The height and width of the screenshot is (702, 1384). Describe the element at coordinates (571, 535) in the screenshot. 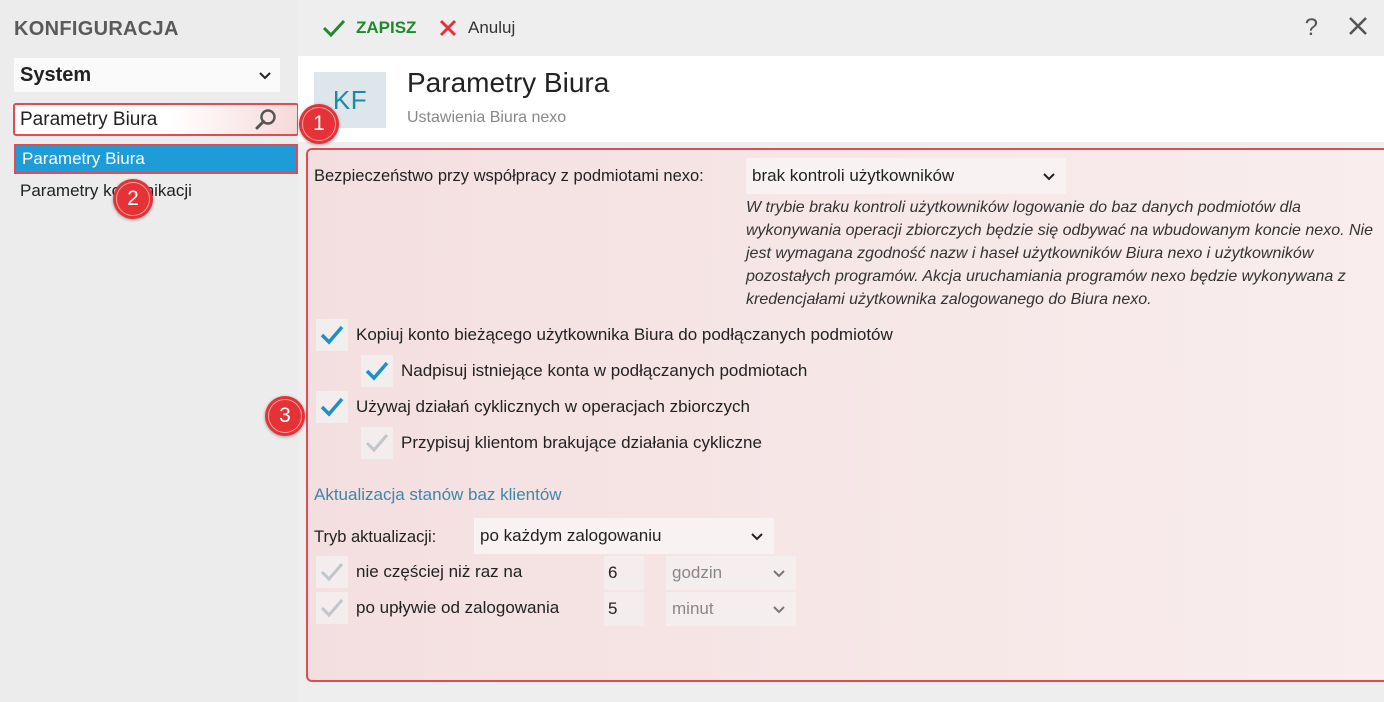

I see `update-mode-value: po każdym zalogowaniu` at that location.